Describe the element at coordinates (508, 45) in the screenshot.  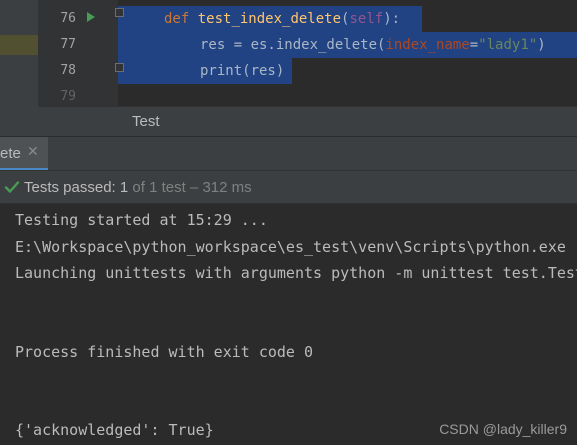
I see `string-literal: "lady1"` at that location.